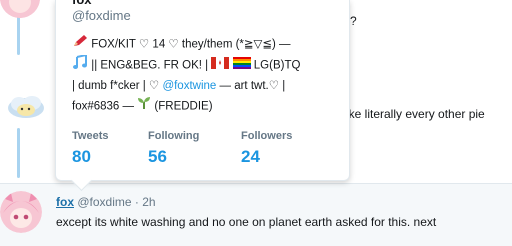 The height and width of the screenshot is (246, 512). Describe the element at coordinates (415, 114) in the screenshot. I see `background-tweet-text: ike literally every other pie` at that location.